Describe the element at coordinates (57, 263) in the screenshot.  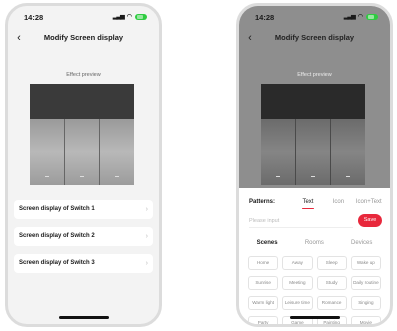
I see `list-item-label: Screen display of Switch 3` at that location.